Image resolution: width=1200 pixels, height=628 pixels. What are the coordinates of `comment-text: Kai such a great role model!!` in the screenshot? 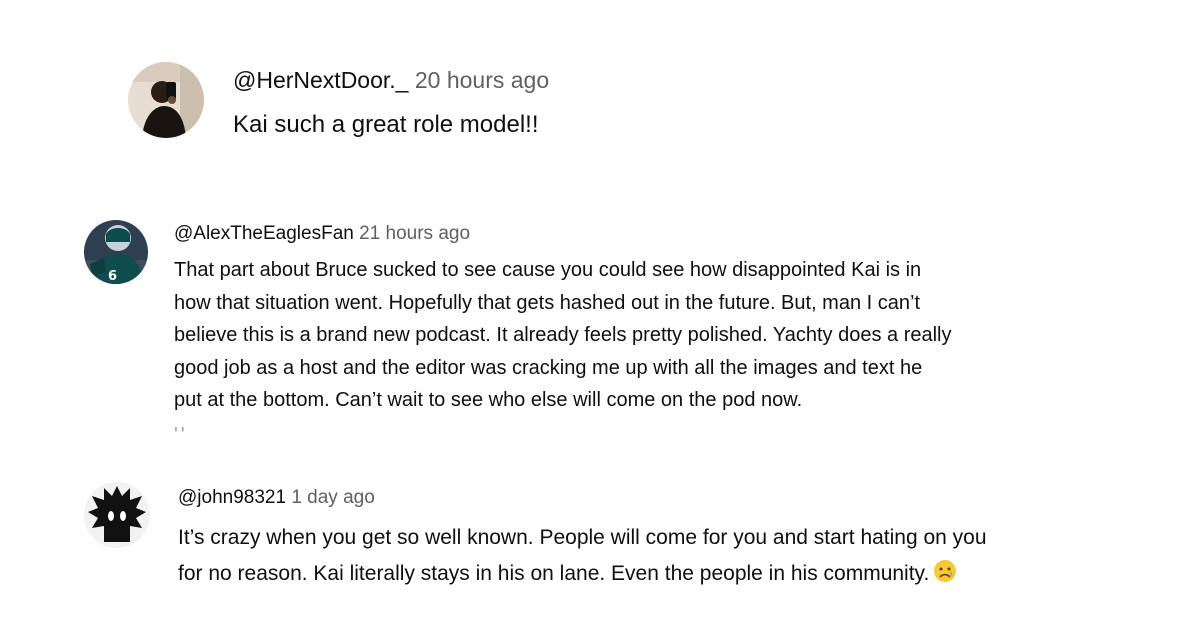 It's located at (386, 125).